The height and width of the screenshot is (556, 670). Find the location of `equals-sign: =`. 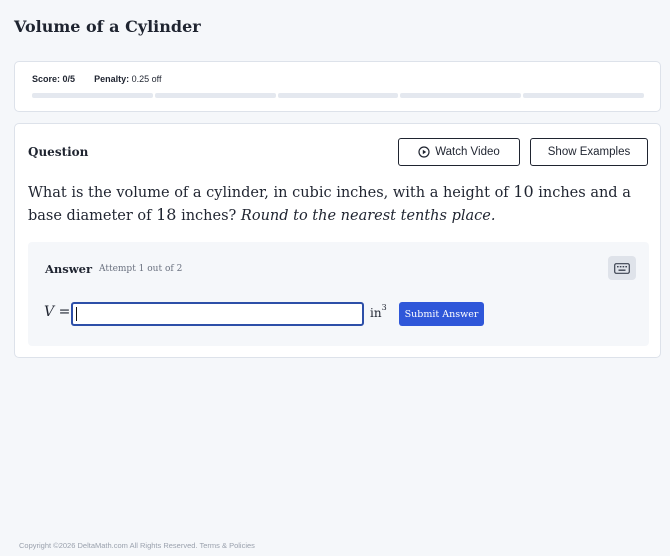

equals-sign: = is located at coordinates (64, 312).